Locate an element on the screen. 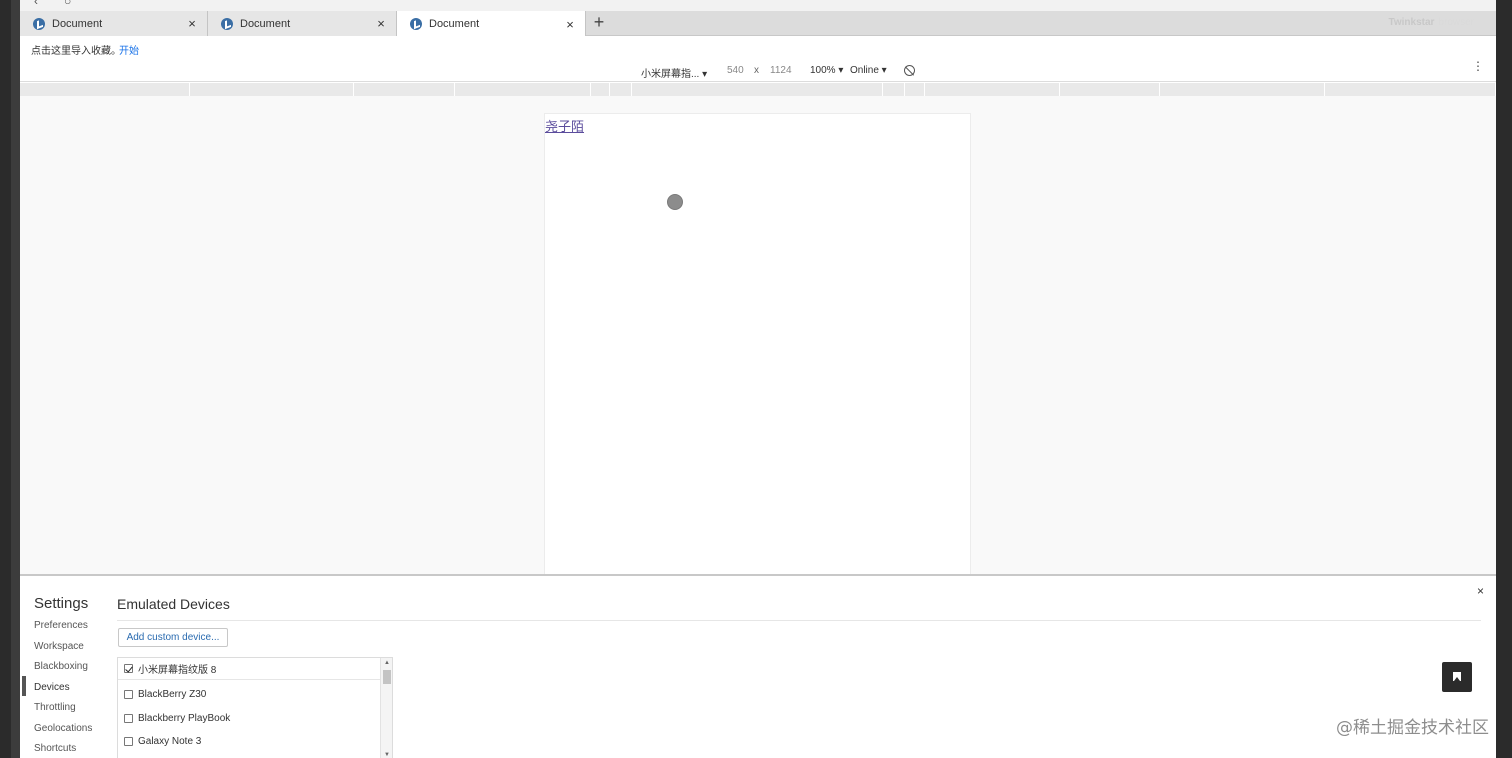  device-row: BlackBerry Z30 is located at coordinates (249, 694).